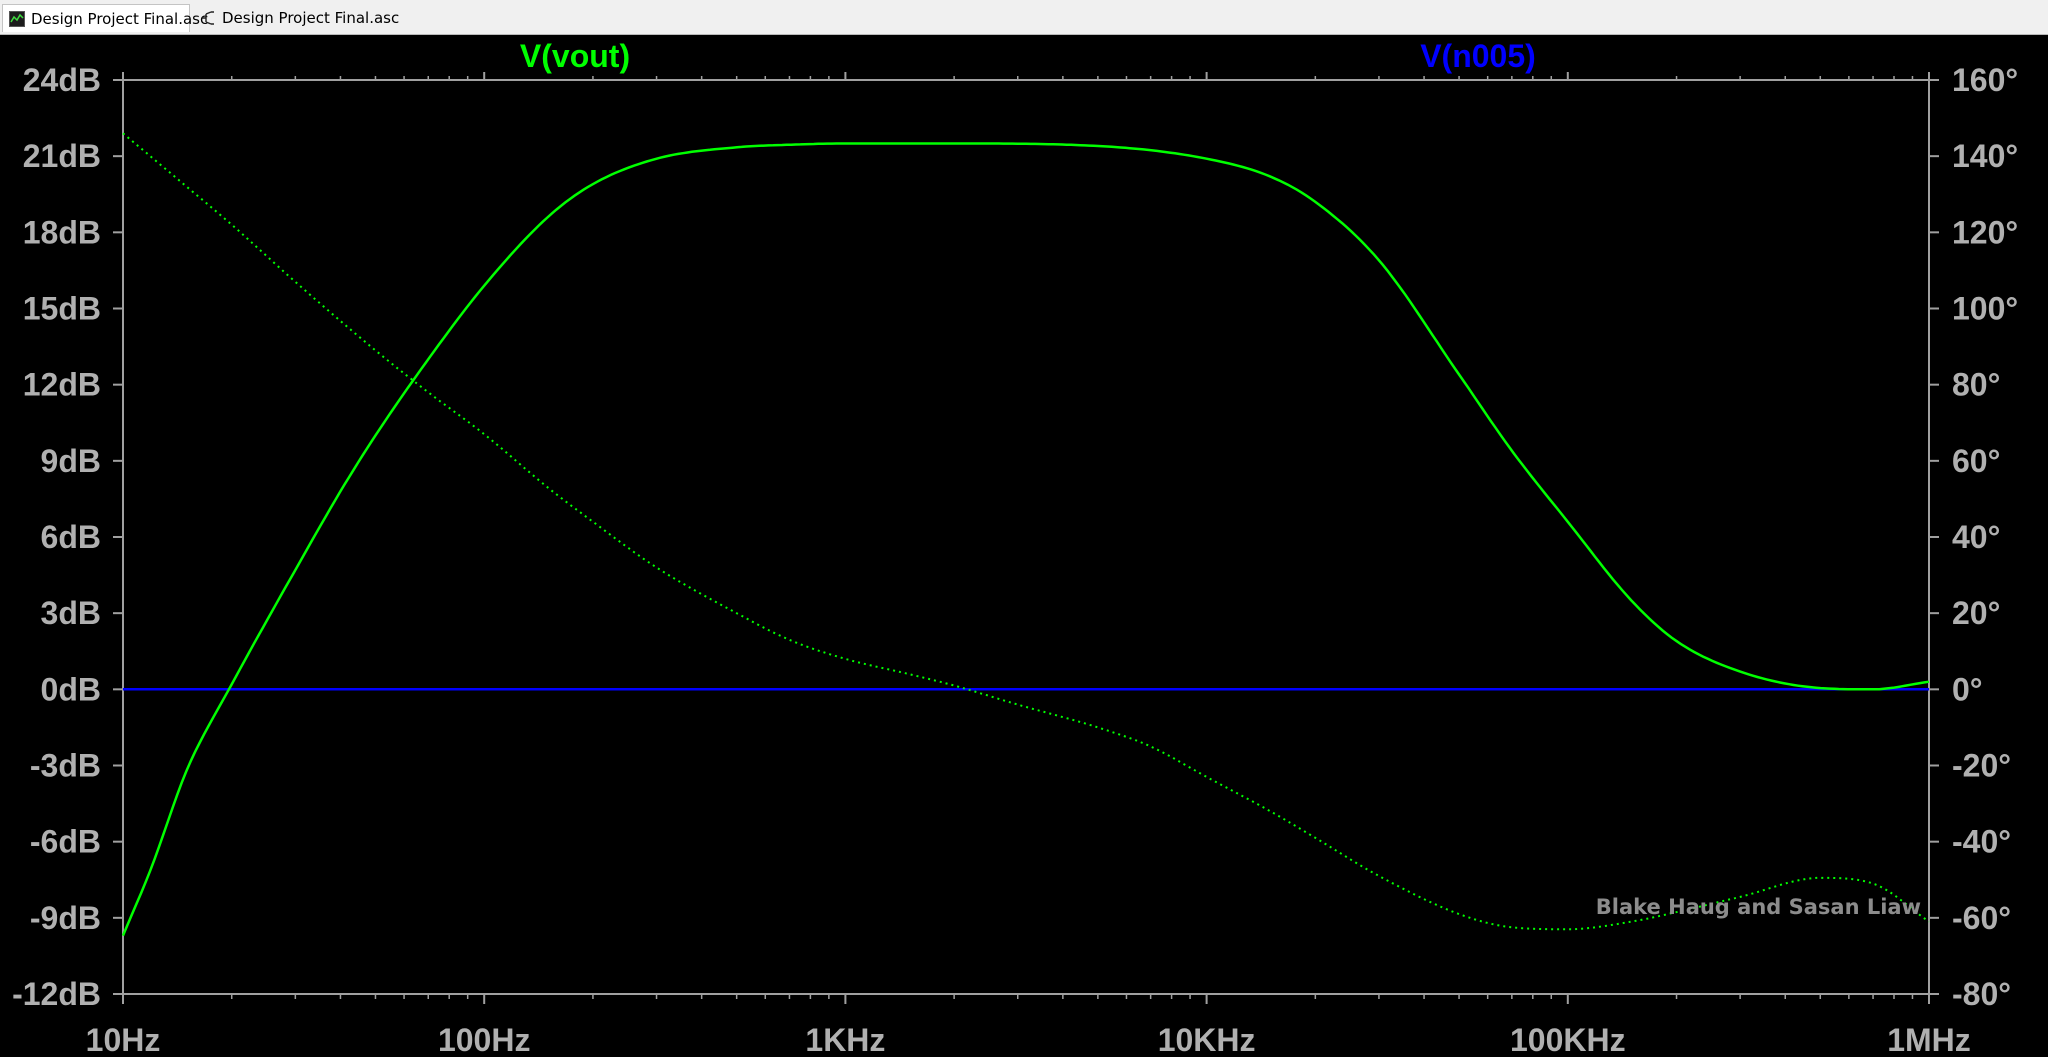 The image size is (2048, 1057). What do you see at coordinates (62, 385) in the screenshot?
I see `y-left-tick-label: 12dB` at bounding box center [62, 385].